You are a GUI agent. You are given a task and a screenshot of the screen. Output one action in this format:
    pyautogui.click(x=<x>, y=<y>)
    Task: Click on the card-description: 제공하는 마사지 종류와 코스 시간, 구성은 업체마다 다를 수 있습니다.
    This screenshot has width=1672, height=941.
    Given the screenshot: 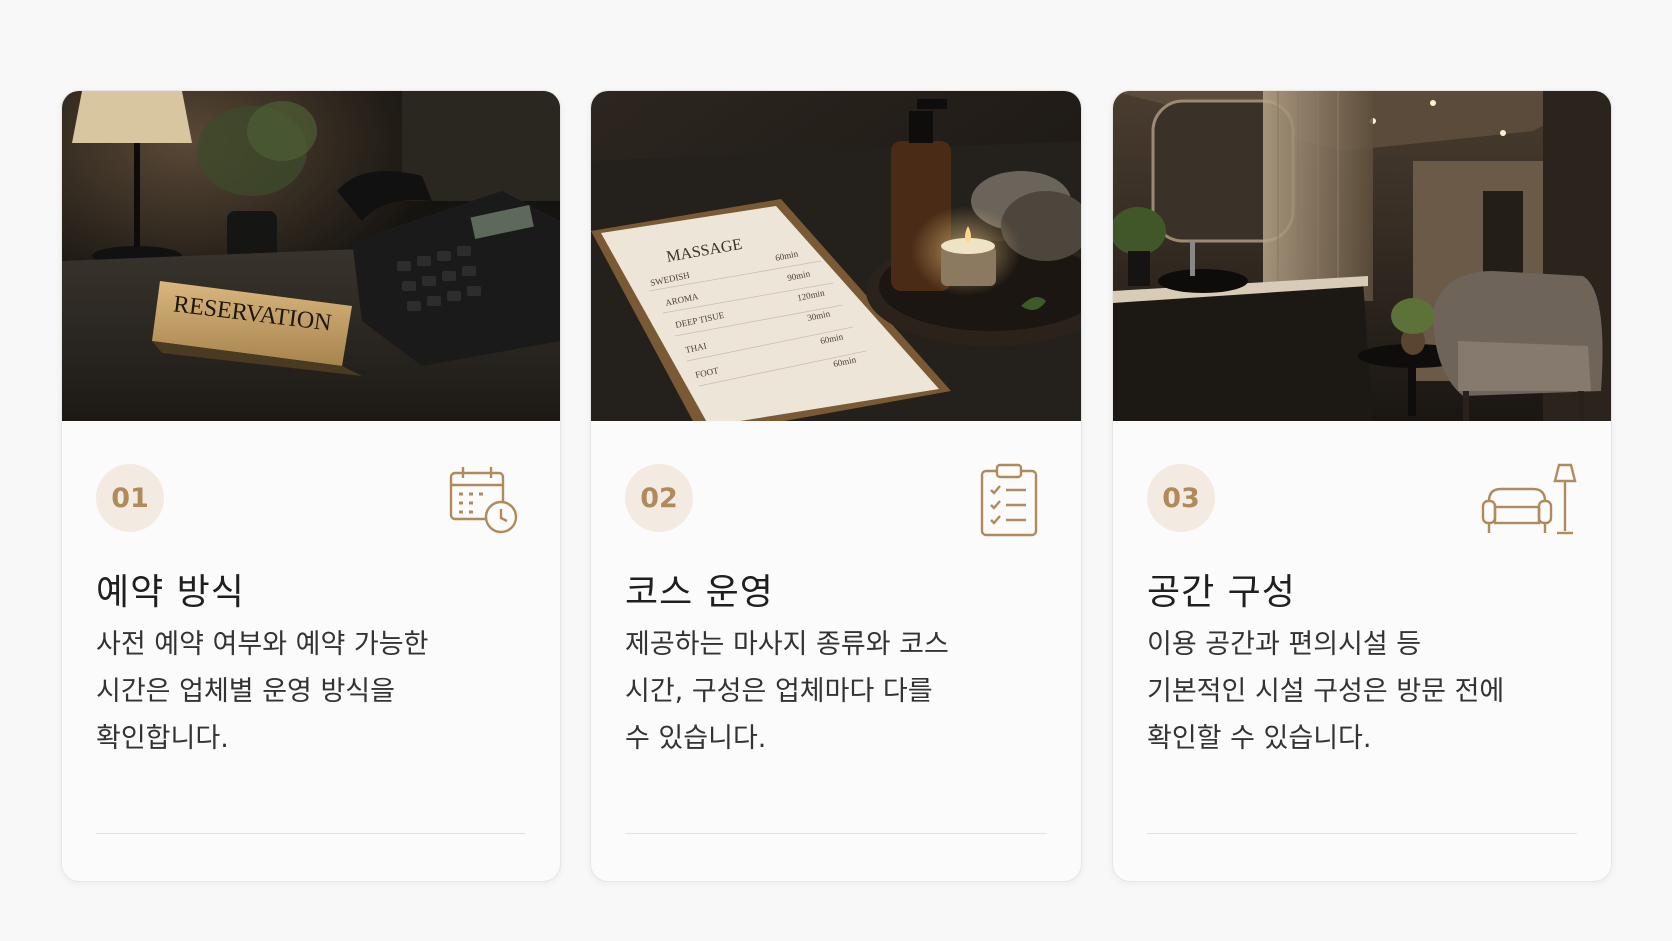 What is the action you would take?
    pyautogui.click(x=840, y=691)
    